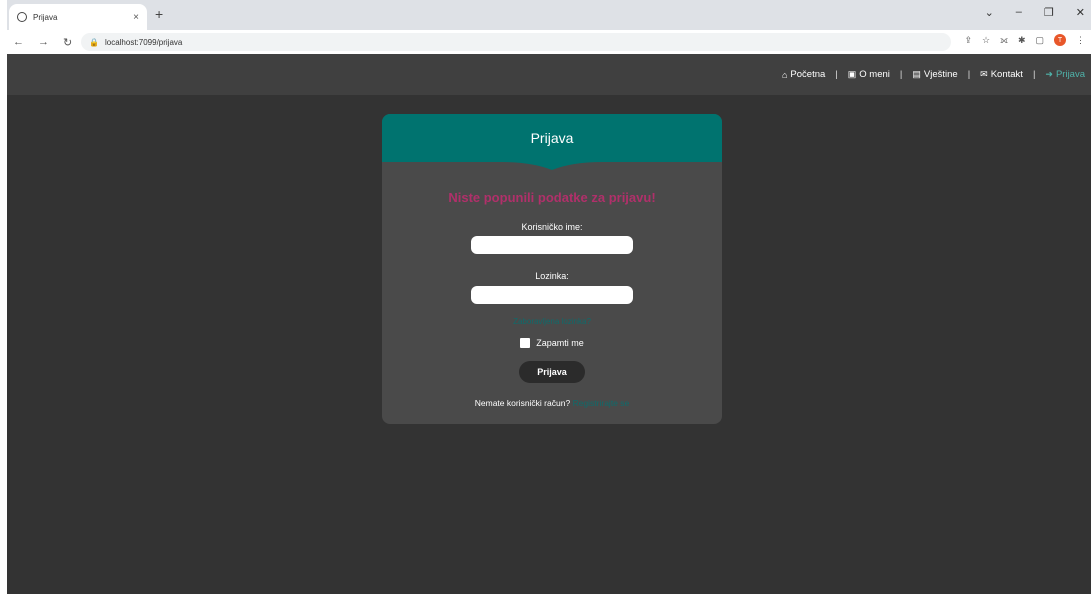 The height and width of the screenshot is (594, 1091). What do you see at coordinates (1004, 40) in the screenshot?
I see `extension-icon: ⟗` at bounding box center [1004, 40].